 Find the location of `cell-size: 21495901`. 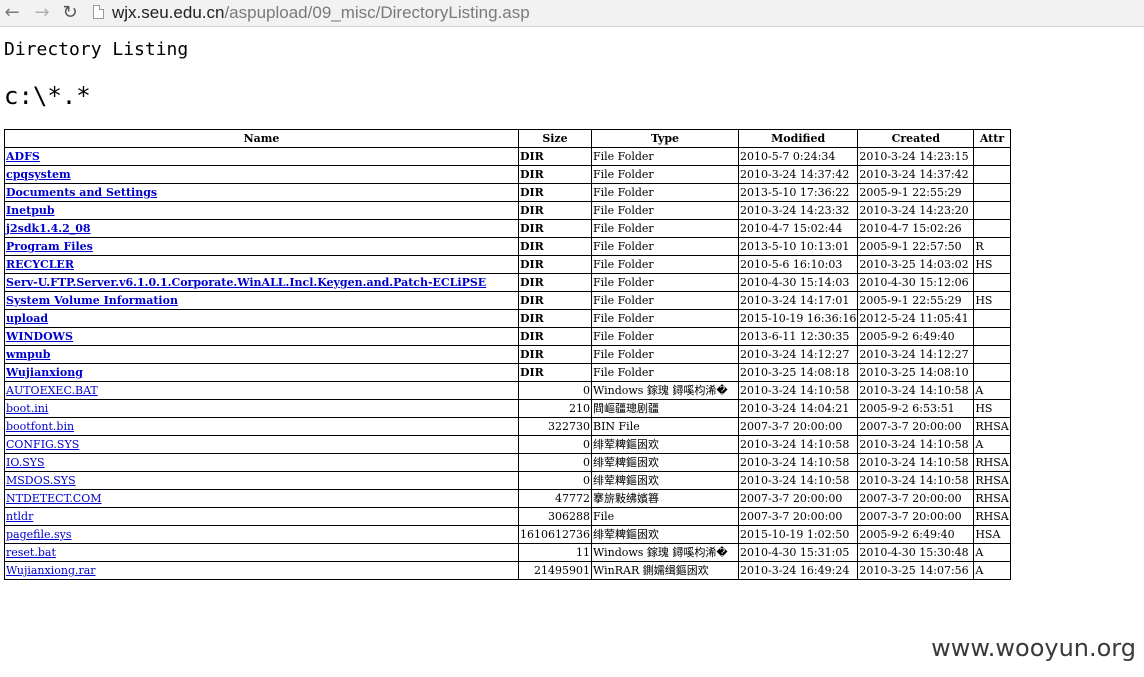

cell-size: 21495901 is located at coordinates (555, 570).